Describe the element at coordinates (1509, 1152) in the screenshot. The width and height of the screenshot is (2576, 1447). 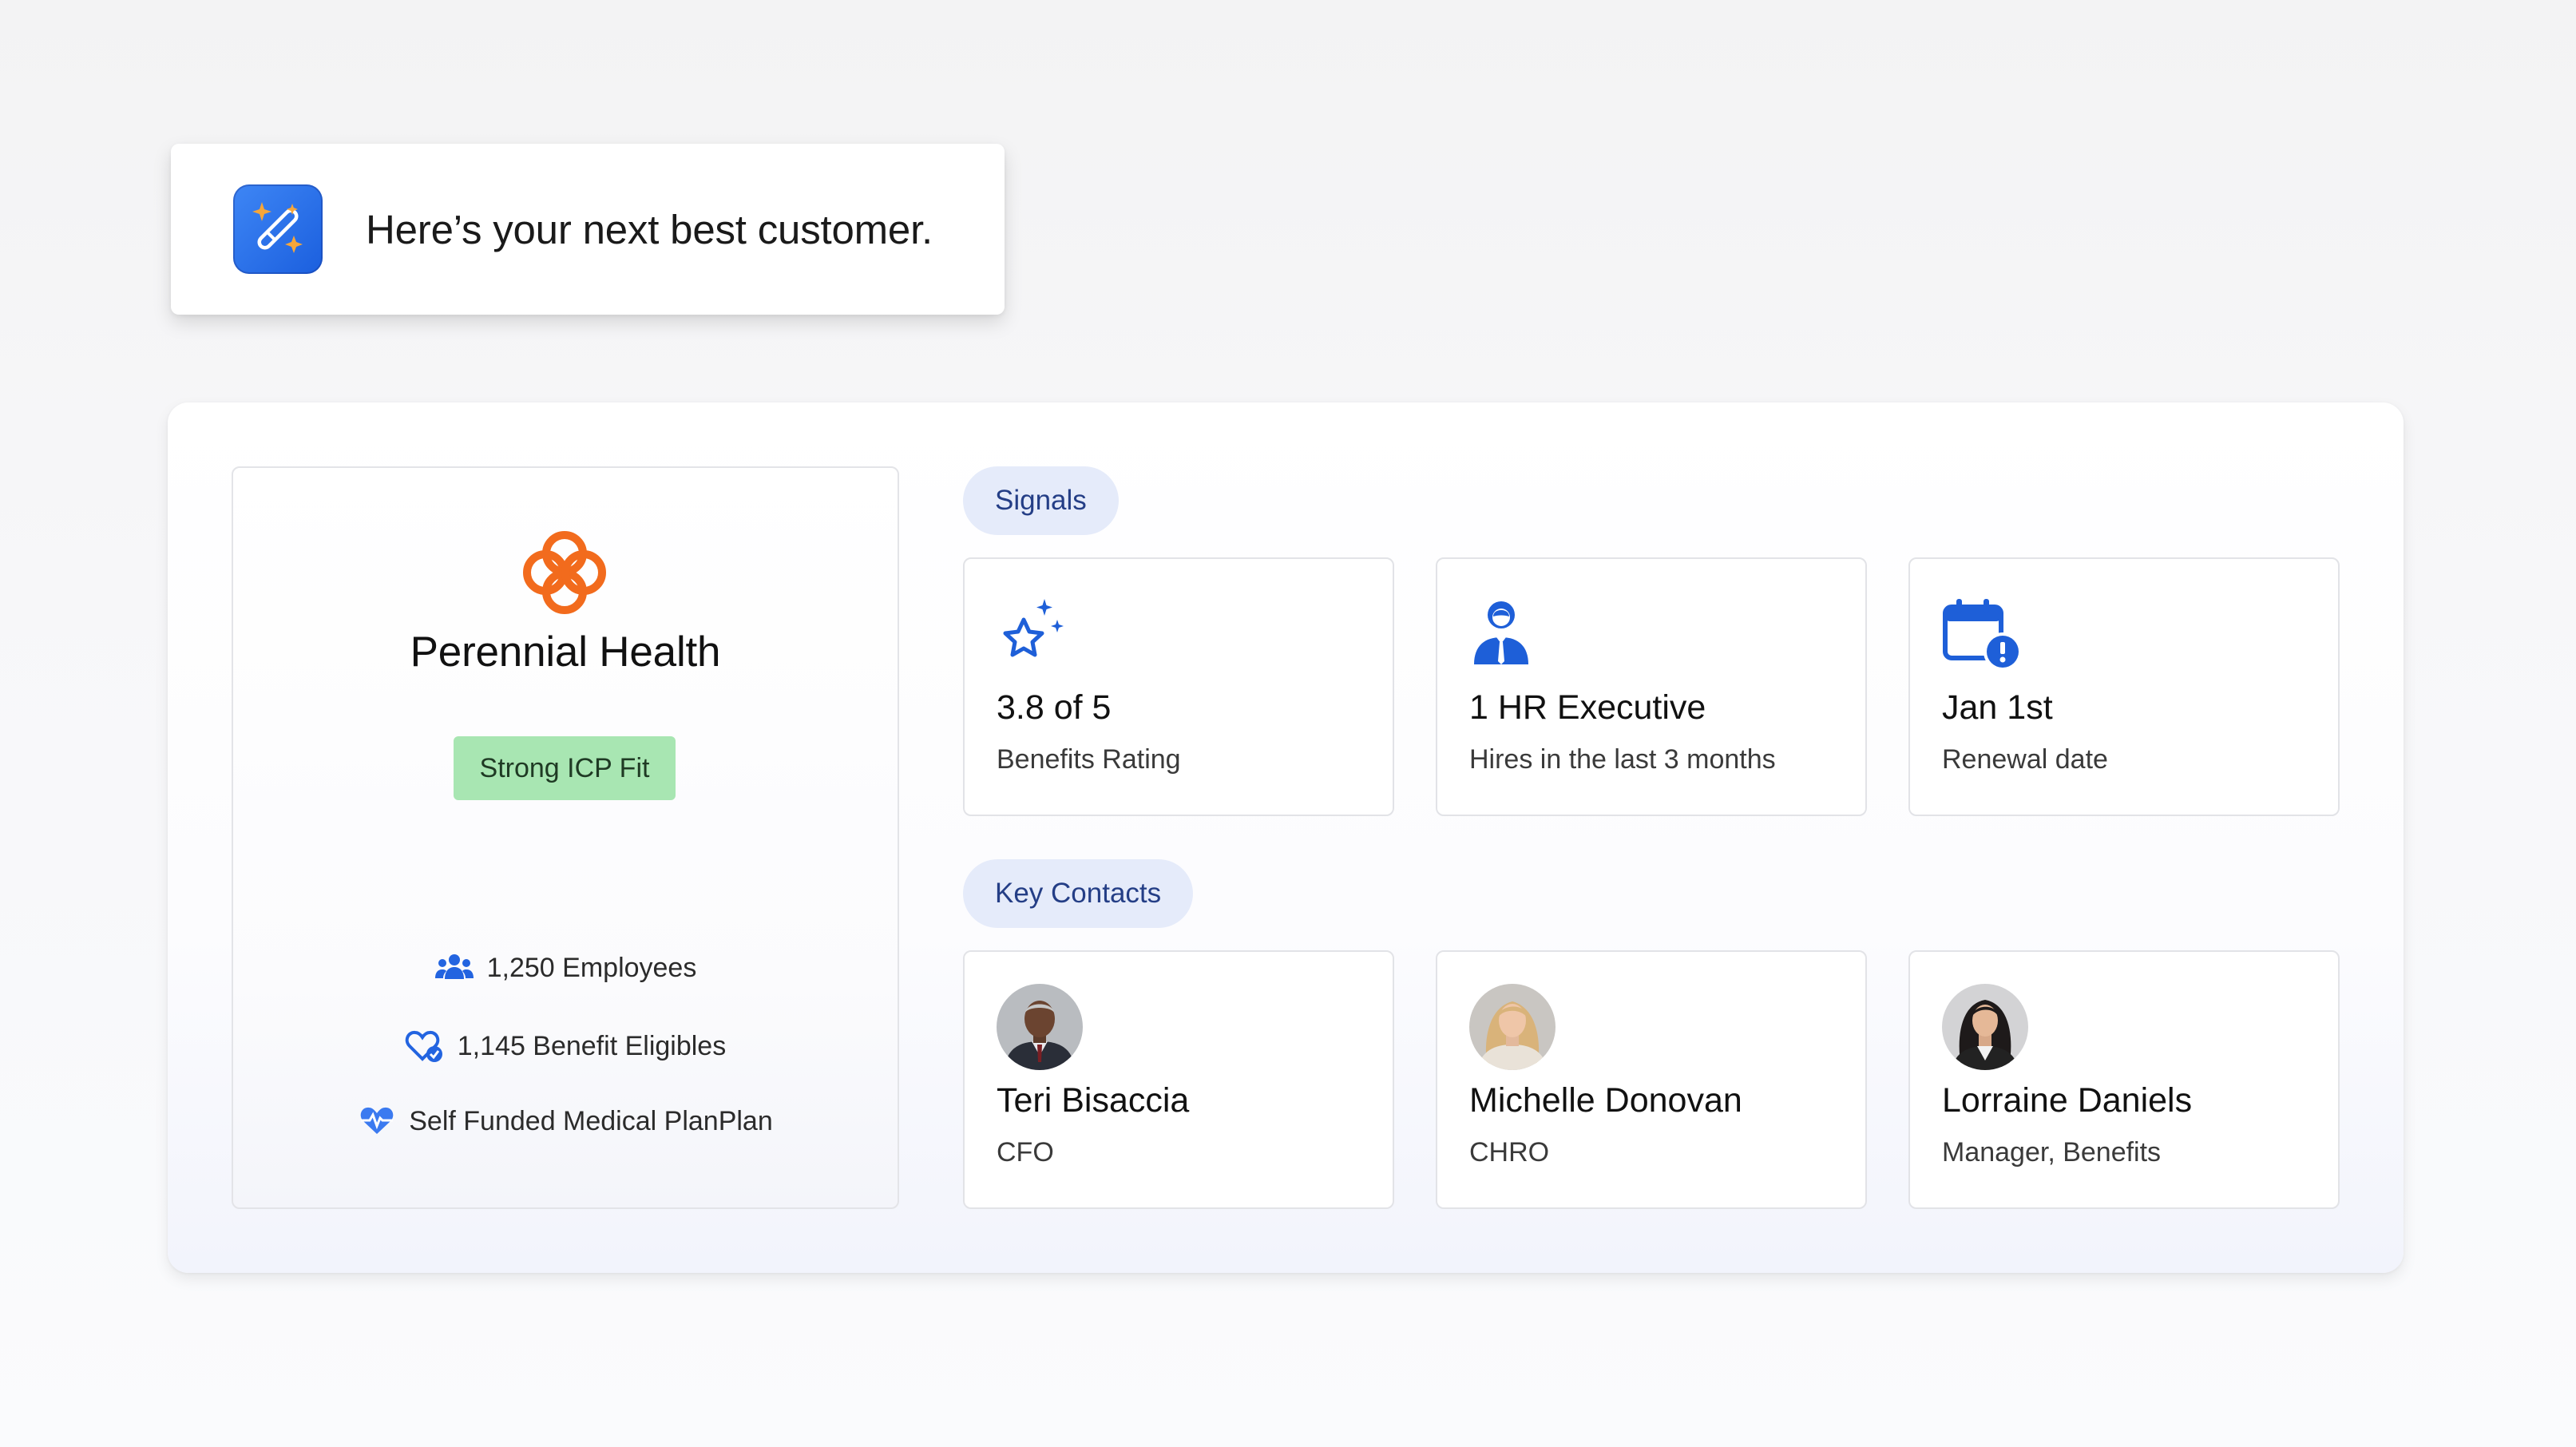
I see `contact-title: CHRO` at that location.